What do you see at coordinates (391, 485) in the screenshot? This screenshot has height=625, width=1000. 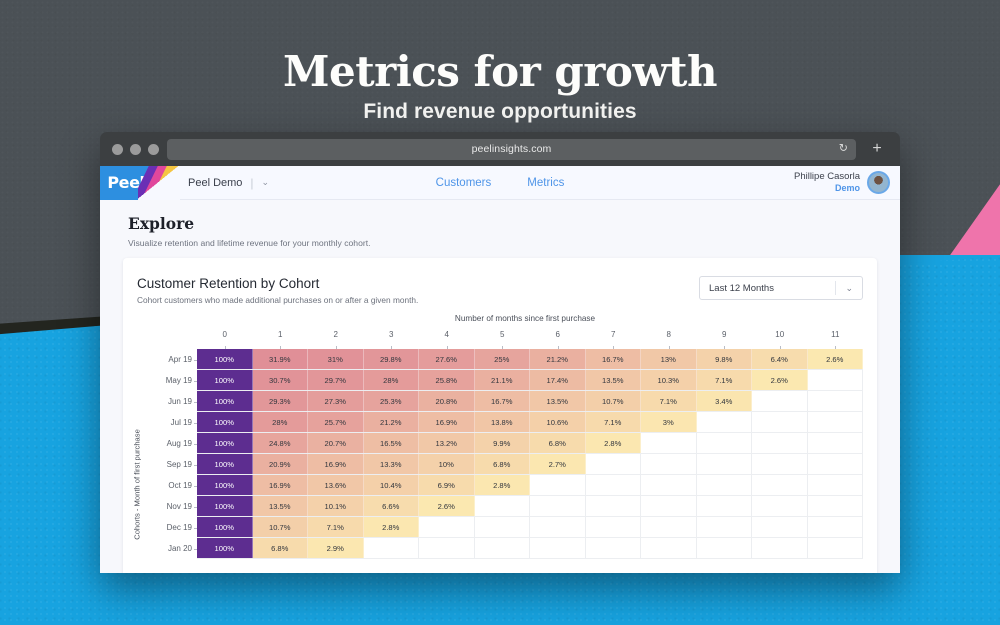 I see `heatmap-cell: 10.4%` at bounding box center [391, 485].